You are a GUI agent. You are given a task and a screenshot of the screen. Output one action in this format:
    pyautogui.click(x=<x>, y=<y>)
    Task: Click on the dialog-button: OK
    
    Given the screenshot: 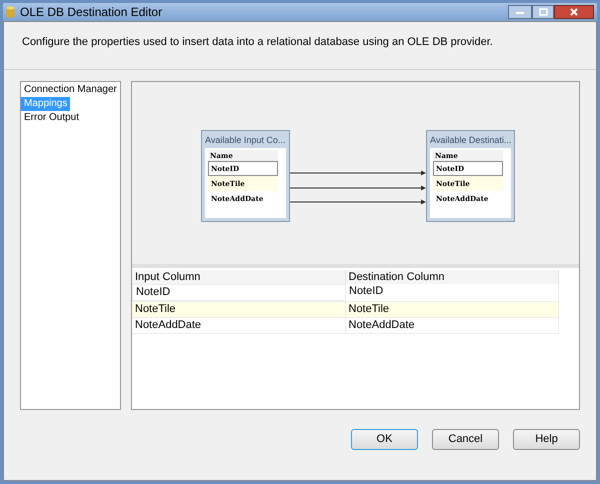 What is the action you would take?
    pyautogui.click(x=384, y=439)
    